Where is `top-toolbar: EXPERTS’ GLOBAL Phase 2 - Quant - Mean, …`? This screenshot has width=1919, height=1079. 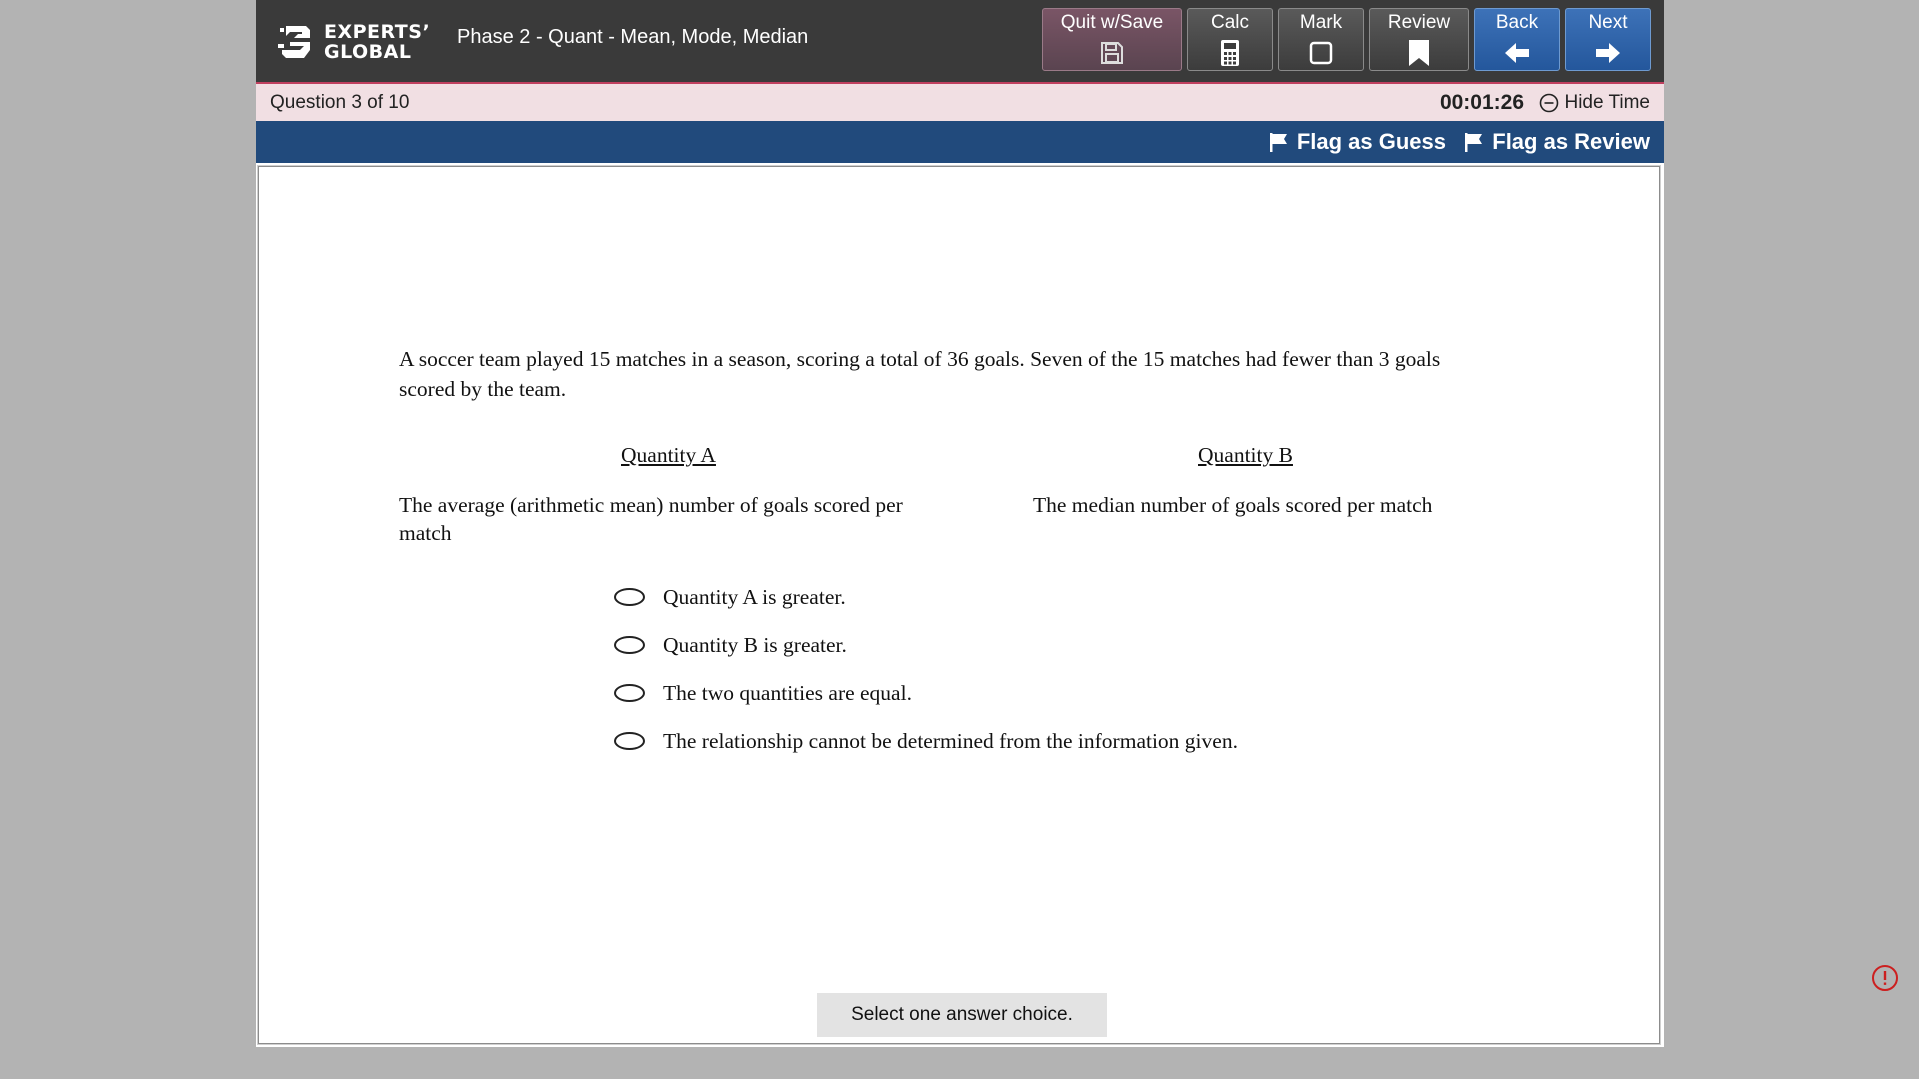 top-toolbar: EXPERTS’ GLOBAL Phase 2 - Quant - Mean, … is located at coordinates (960, 42).